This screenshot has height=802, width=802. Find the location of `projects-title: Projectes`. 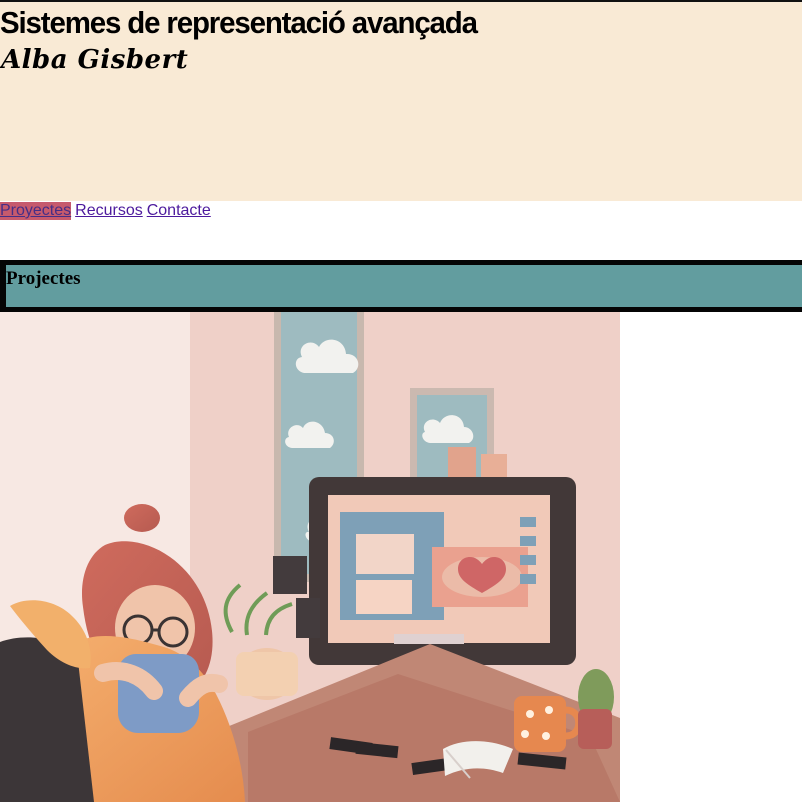

projects-title: Projectes is located at coordinates (43, 278).